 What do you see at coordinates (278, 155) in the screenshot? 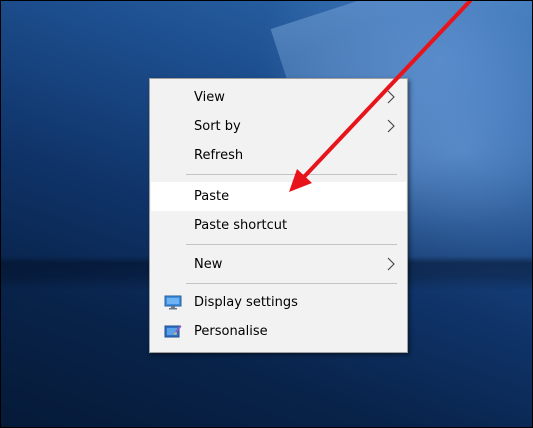
I see `menu-item-refresh: Refresh` at bounding box center [278, 155].